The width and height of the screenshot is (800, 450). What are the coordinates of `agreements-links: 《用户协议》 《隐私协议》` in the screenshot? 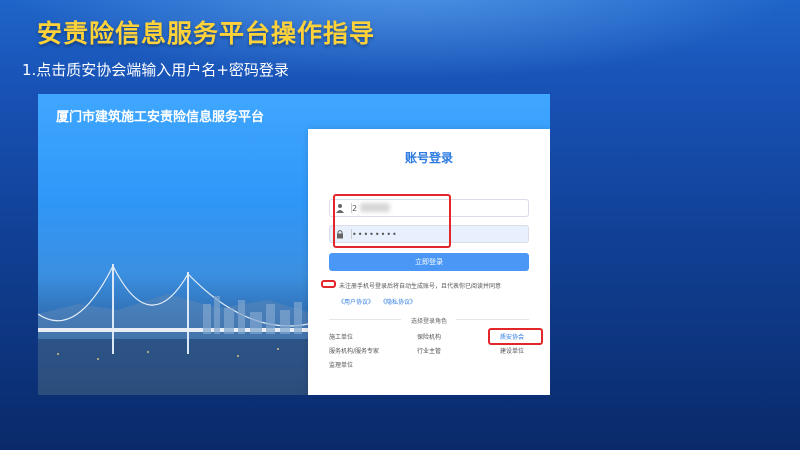 It's located at (379, 301).